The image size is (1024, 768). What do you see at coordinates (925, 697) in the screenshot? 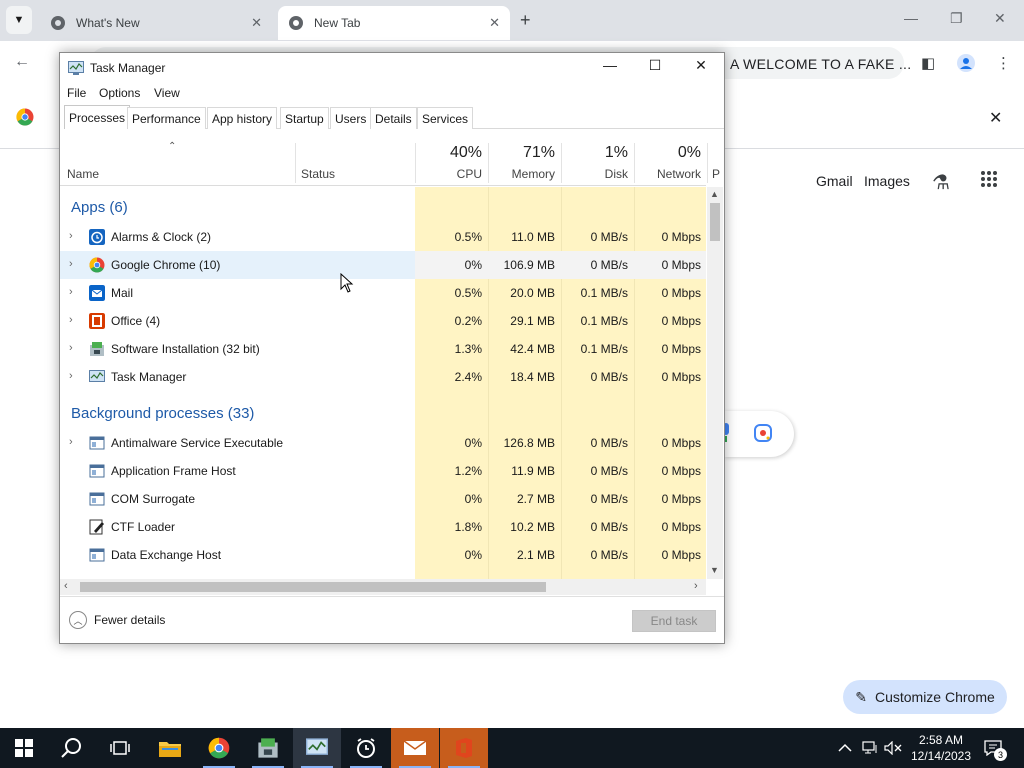
I see `customize-chrome-button: ✎ Customize Chrome` at bounding box center [925, 697].